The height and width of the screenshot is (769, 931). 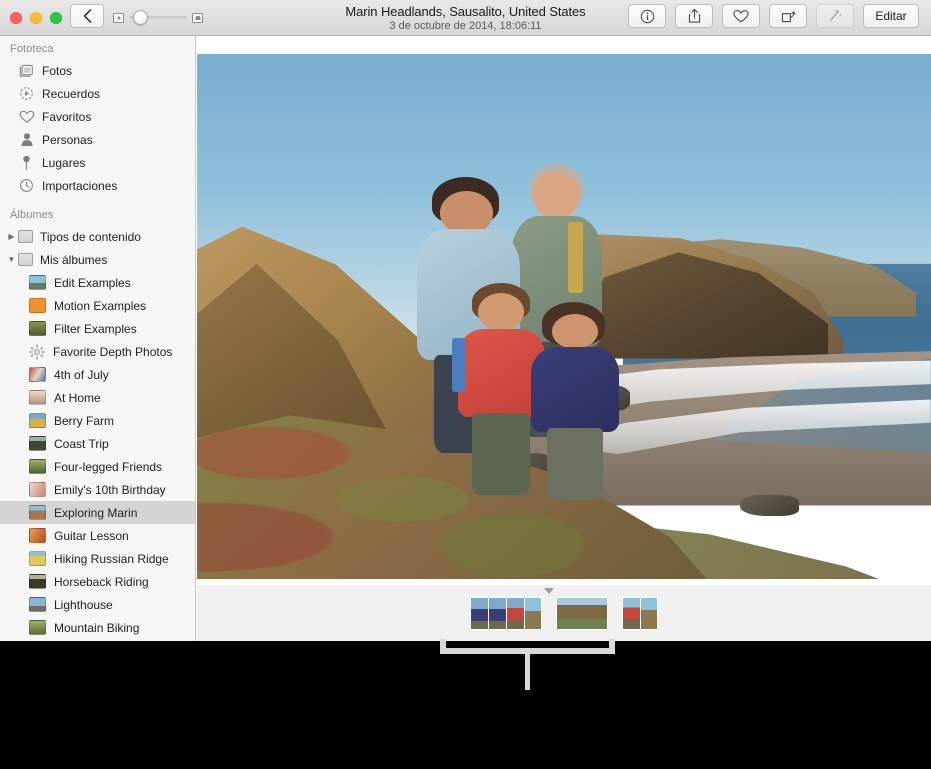 What do you see at coordinates (118, 18) in the screenshot?
I see `thumbnail-small-icon` at bounding box center [118, 18].